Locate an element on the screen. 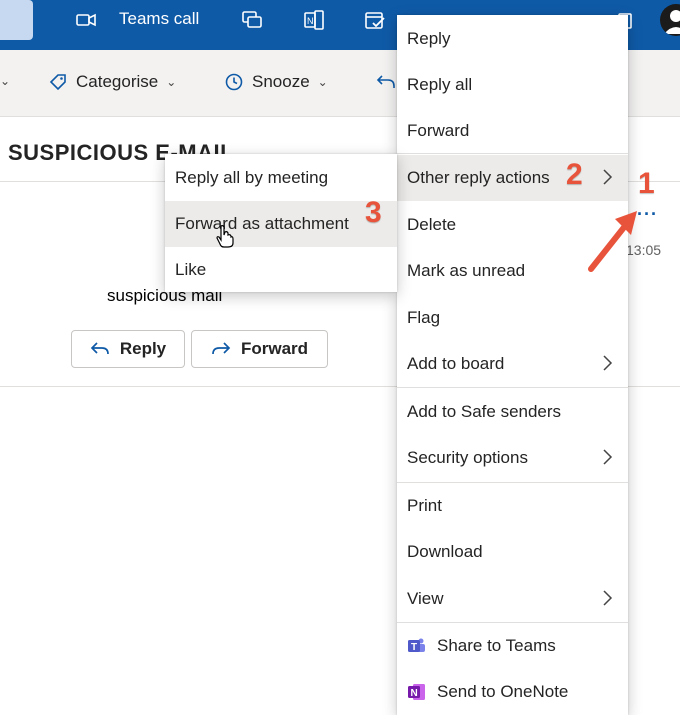  menu-item-add-to-board: Add to board is located at coordinates (512, 364).